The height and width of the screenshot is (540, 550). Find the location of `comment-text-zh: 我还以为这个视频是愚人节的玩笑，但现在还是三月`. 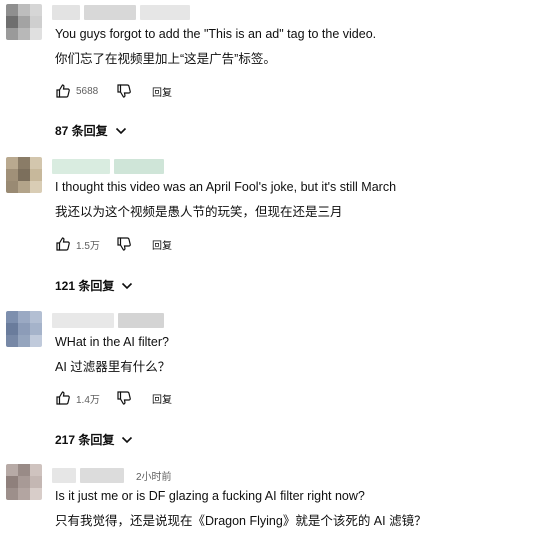

comment-text-zh: 我还以为这个视频是愚人节的玩笑，但现在还是三月 is located at coordinates (199, 212).